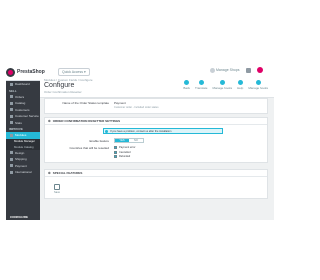 This screenshot has height=280, width=320. I want to click on sidebar-item-label: Customer Service, so click(27, 116).